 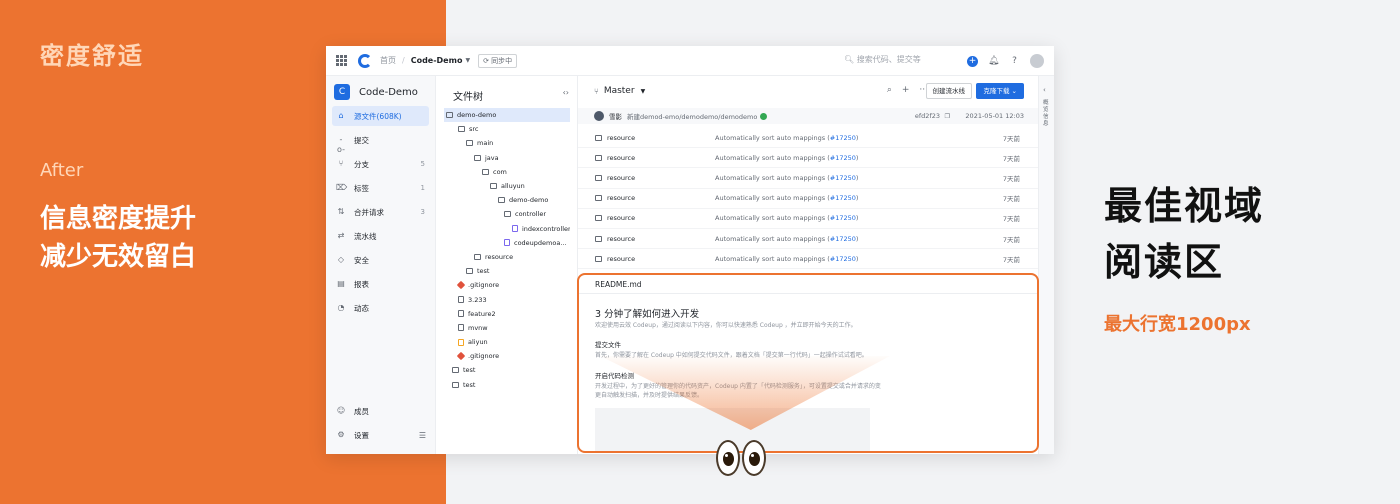 What do you see at coordinates (380, 142) in the screenshot?
I see `sidebar-item-commits: -o- 提交` at bounding box center [380, 142].